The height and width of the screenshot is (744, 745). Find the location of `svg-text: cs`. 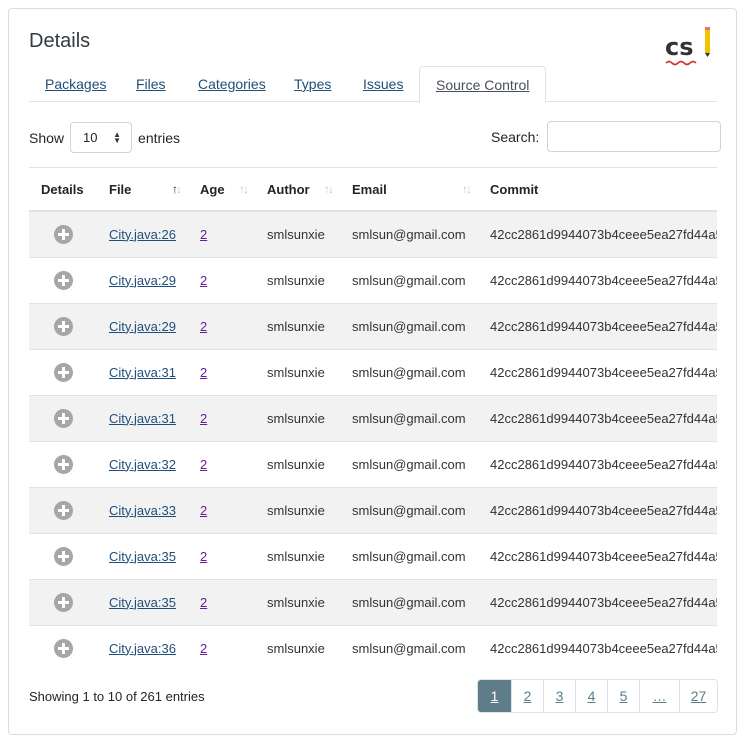

svg-text: cs is located at coordinates (679, 47).